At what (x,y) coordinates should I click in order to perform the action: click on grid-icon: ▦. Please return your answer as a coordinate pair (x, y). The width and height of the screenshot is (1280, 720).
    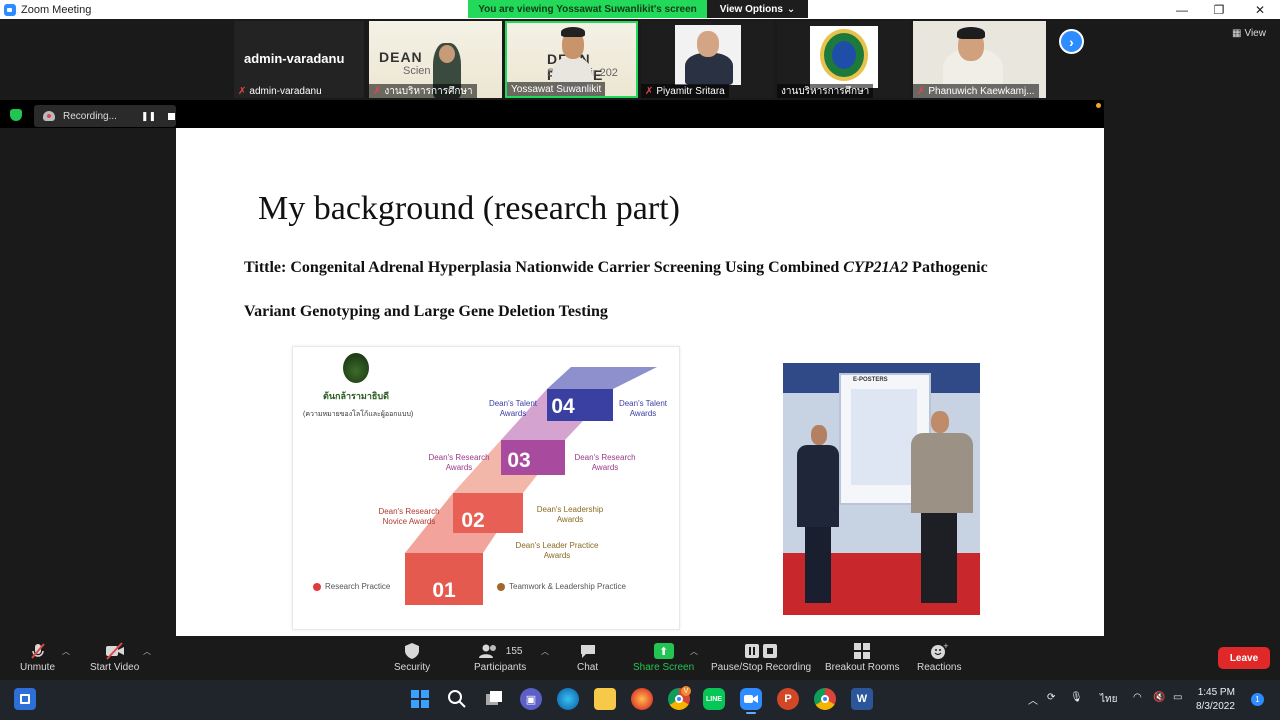
    Looking at the image, I should click on (1237, 33).